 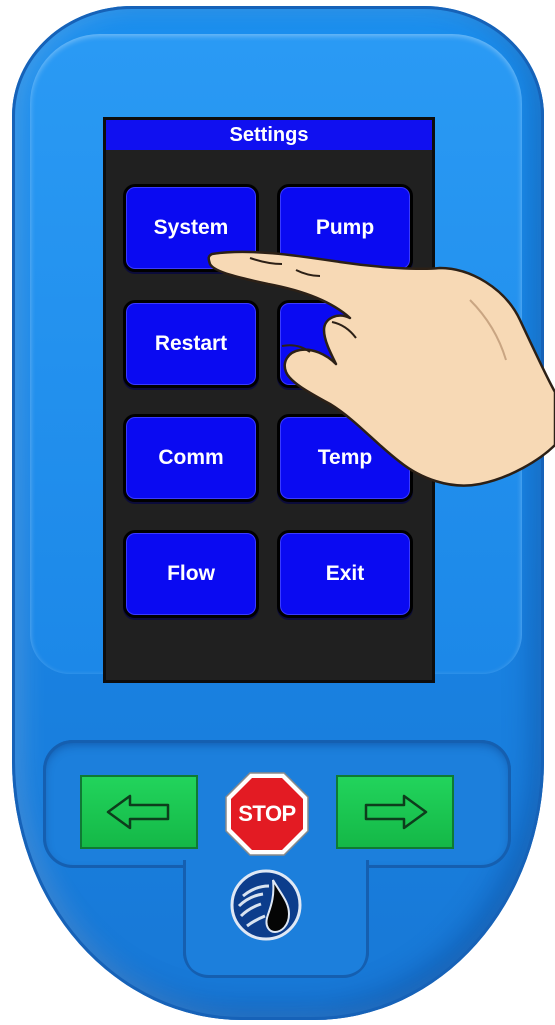 What do you see at coordinates (191, 344) in the screenshot?
I see `restart-button: Restart` at bounding box center [191, 344].